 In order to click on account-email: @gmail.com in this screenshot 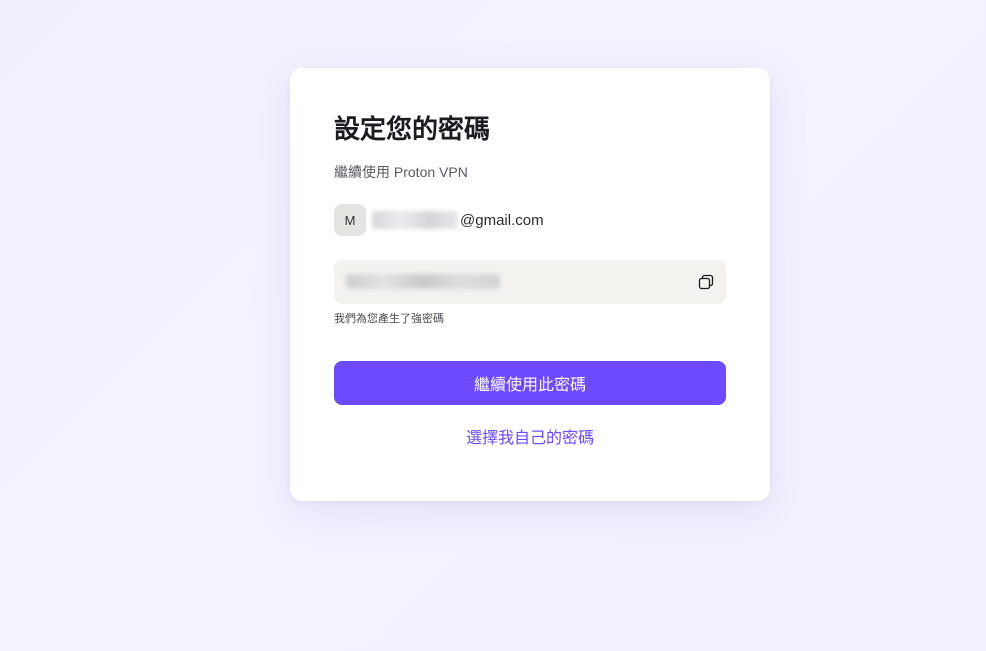, I will do `click(458, 220)`.